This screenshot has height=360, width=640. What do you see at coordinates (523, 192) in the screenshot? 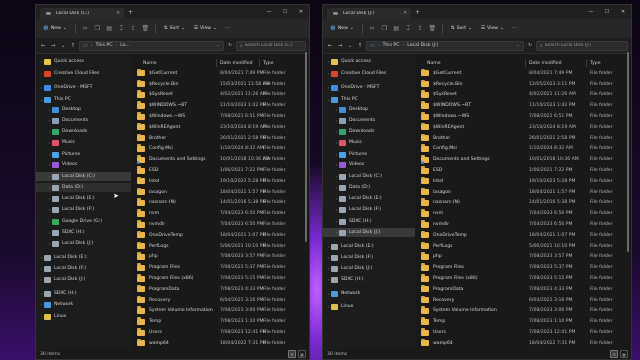
I see `table-row: lasagon 18/04/2021 1:57 PM File folder` at bounding box center [523, 192].